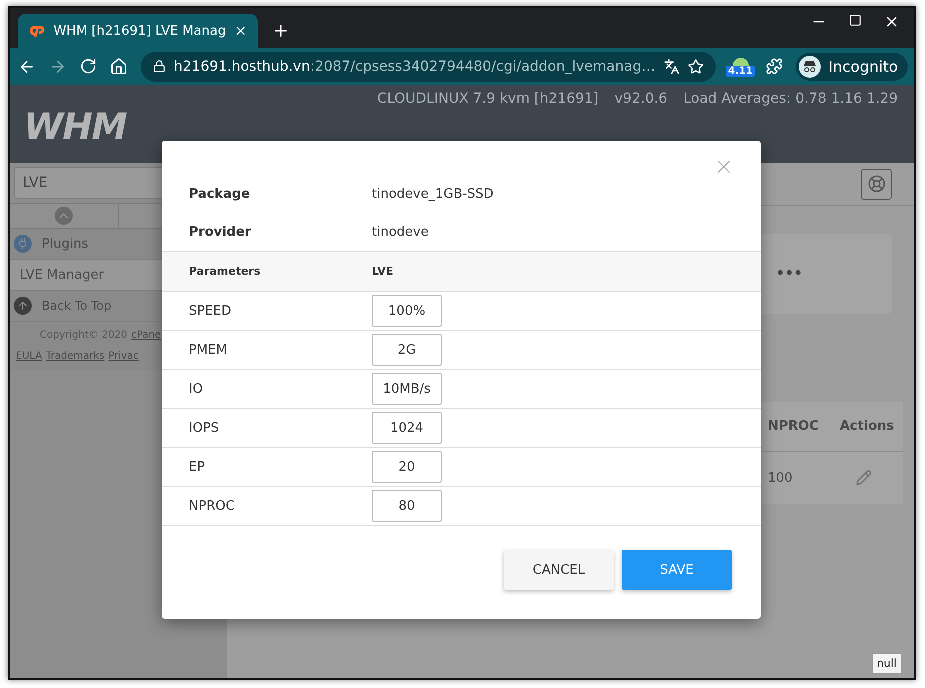 This screenshot has height=688, width=925. Describe the element at coordinates (407, 467) in the screenshot. I see `parameter-input: 20` at that location.